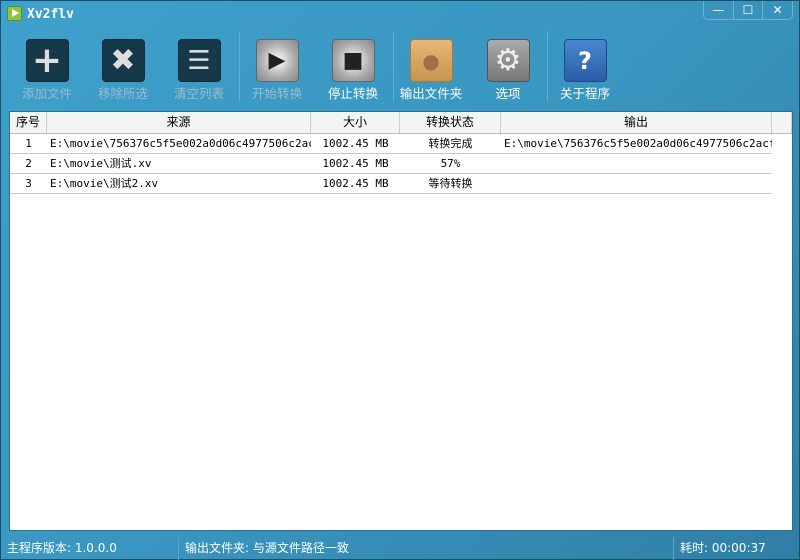 The height and width of the screenshot is (560, 800). I want to click on stop-convert-label: 停止转换, so click(352, 93).